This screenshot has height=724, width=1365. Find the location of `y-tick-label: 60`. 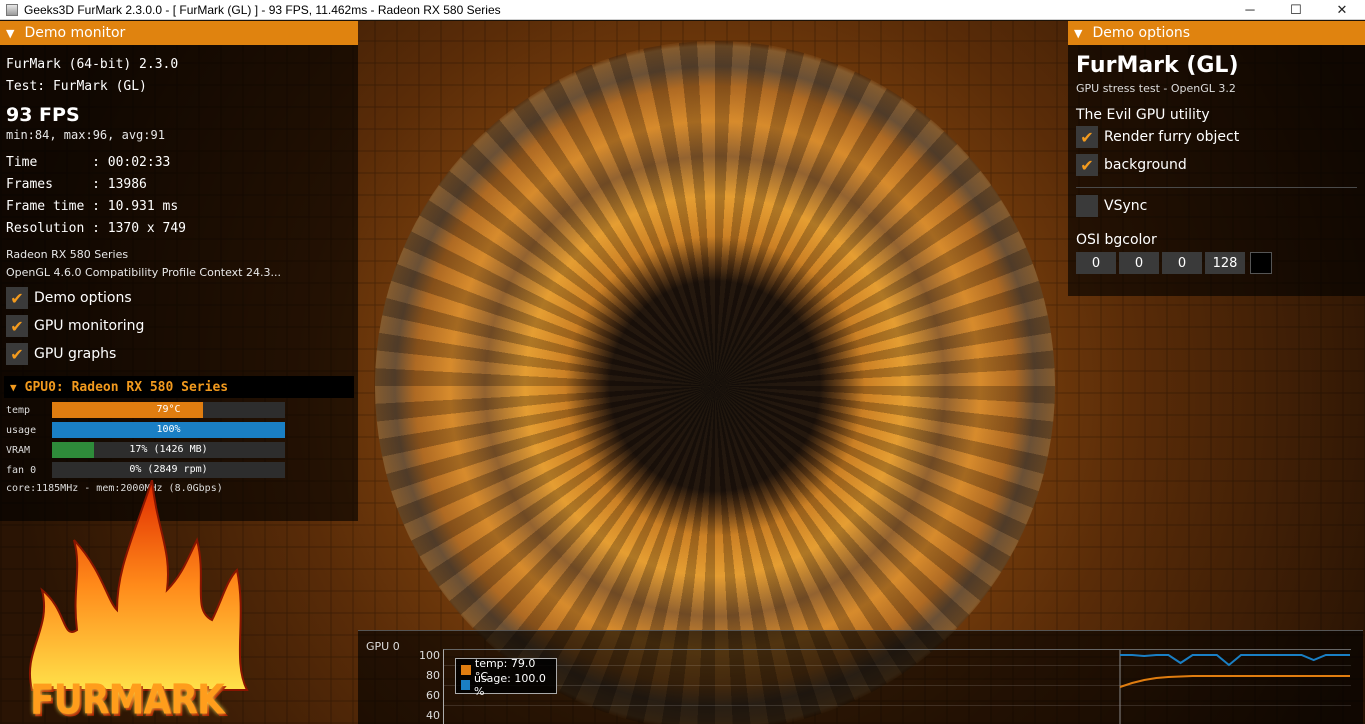

y-tick-label: 60 is located at coordinates (433, 695).